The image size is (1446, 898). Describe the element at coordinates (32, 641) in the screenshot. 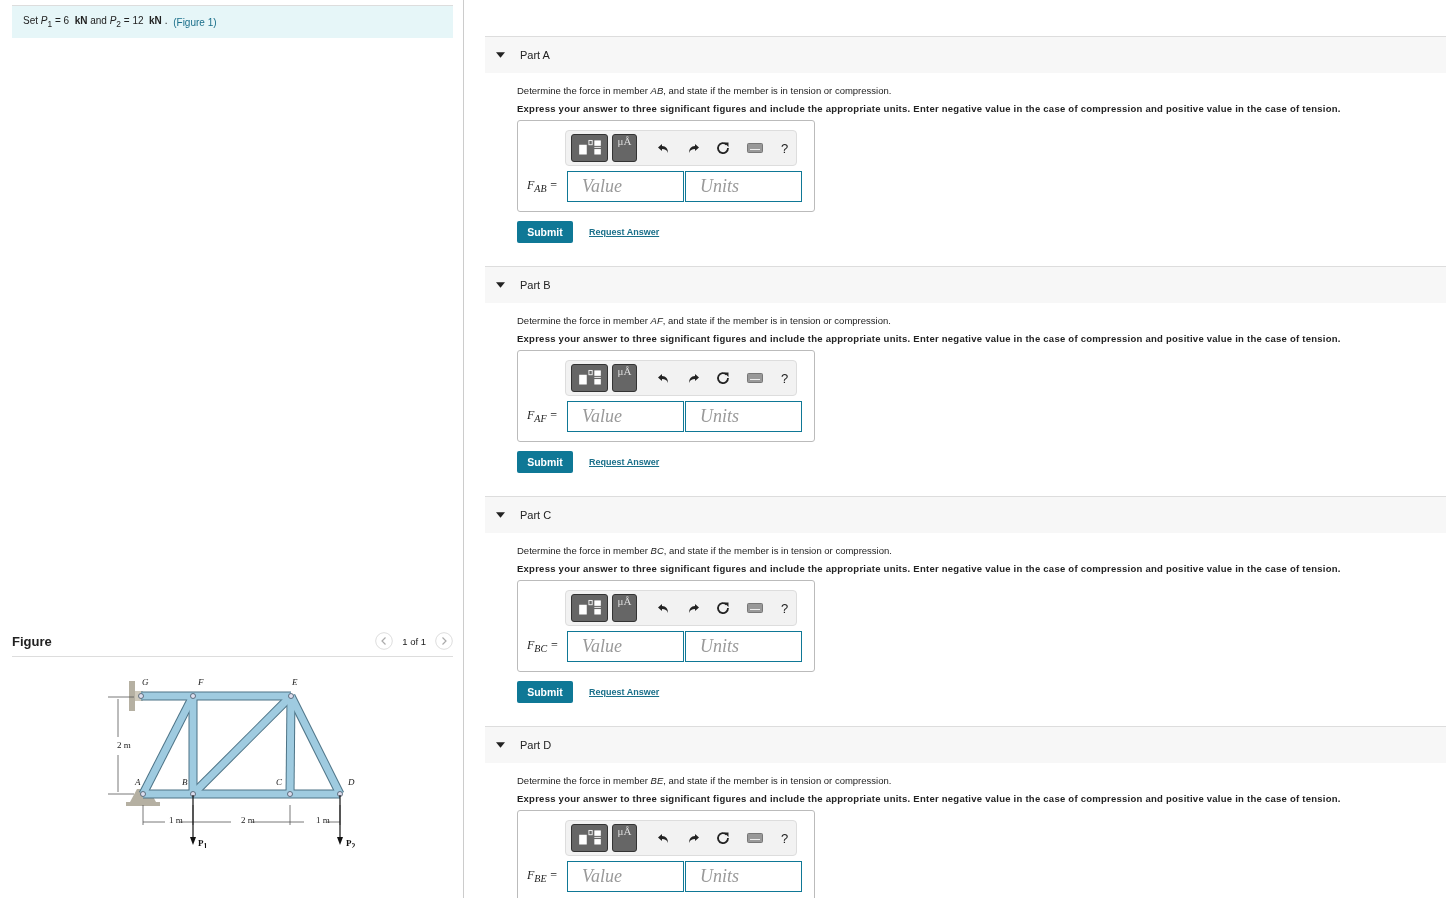

I see `figure-title: Figure` at that location.